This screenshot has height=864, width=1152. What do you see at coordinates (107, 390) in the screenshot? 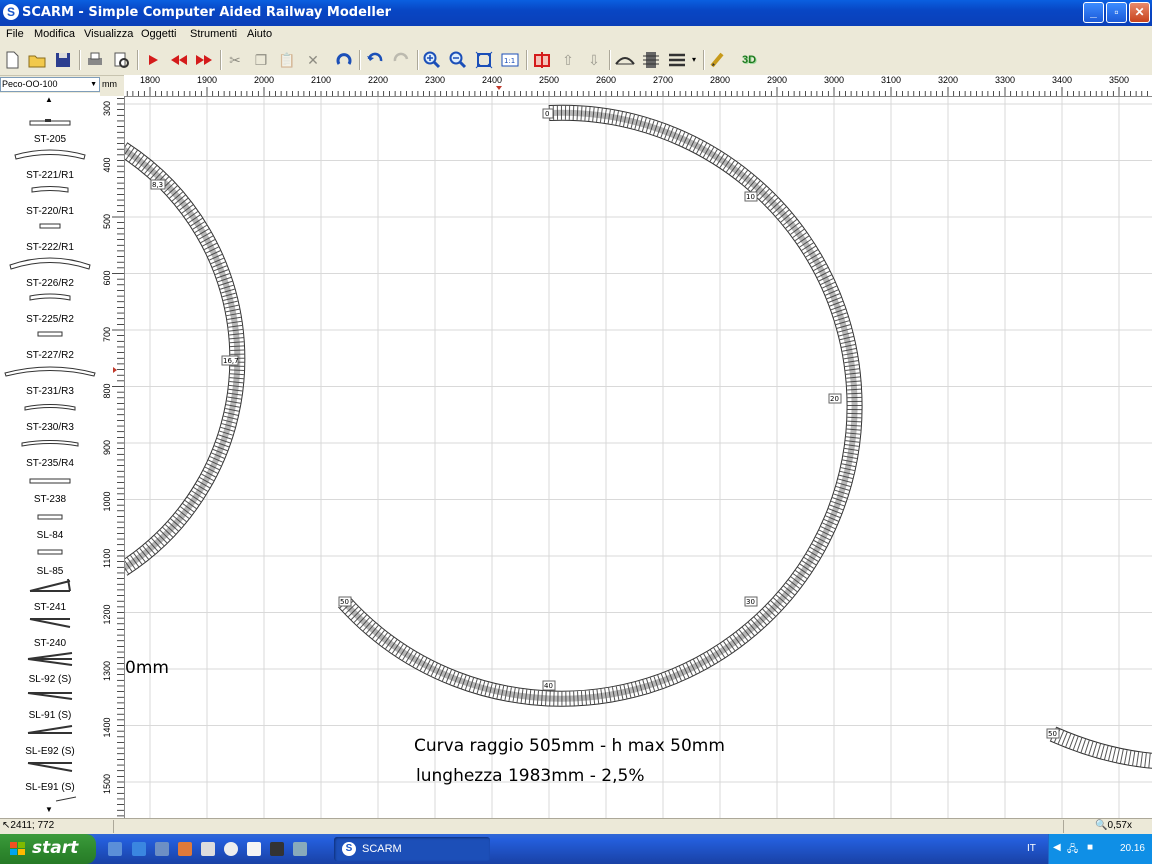
I see `ruler-tick-label: 800` at bounding box center [107, 390].